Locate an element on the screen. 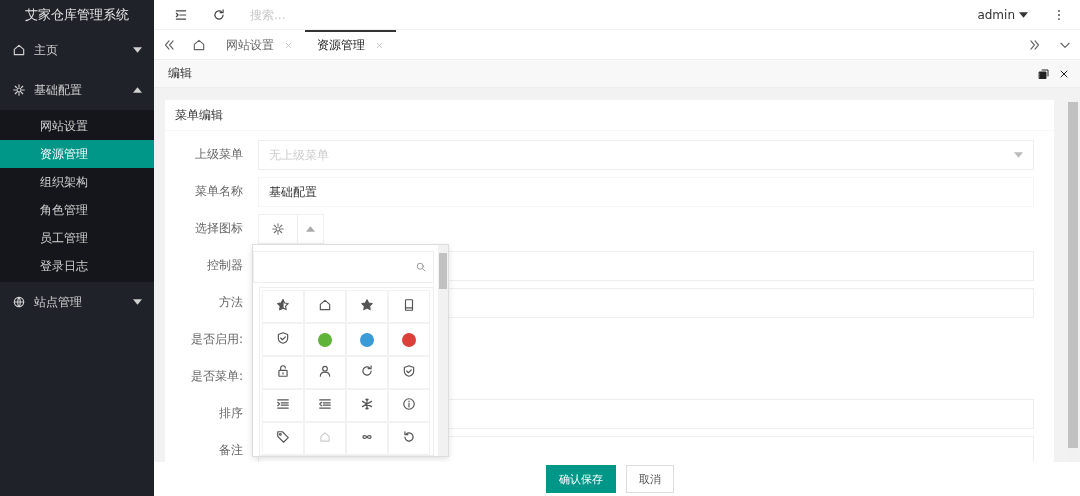  indent-icon is located at coordinates (283, 404).